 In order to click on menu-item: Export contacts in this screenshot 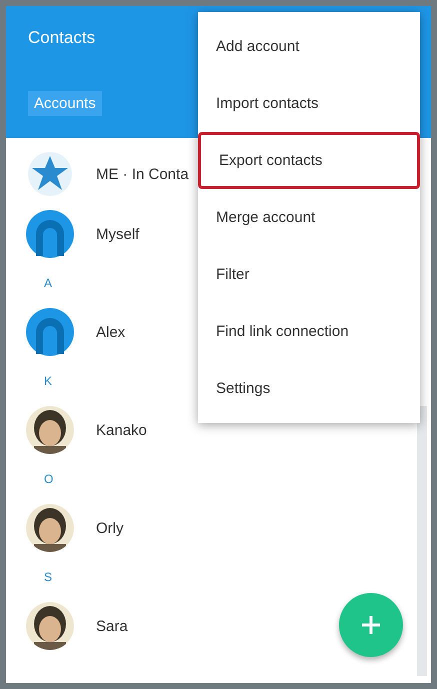, I will do `click(309, 160)`.